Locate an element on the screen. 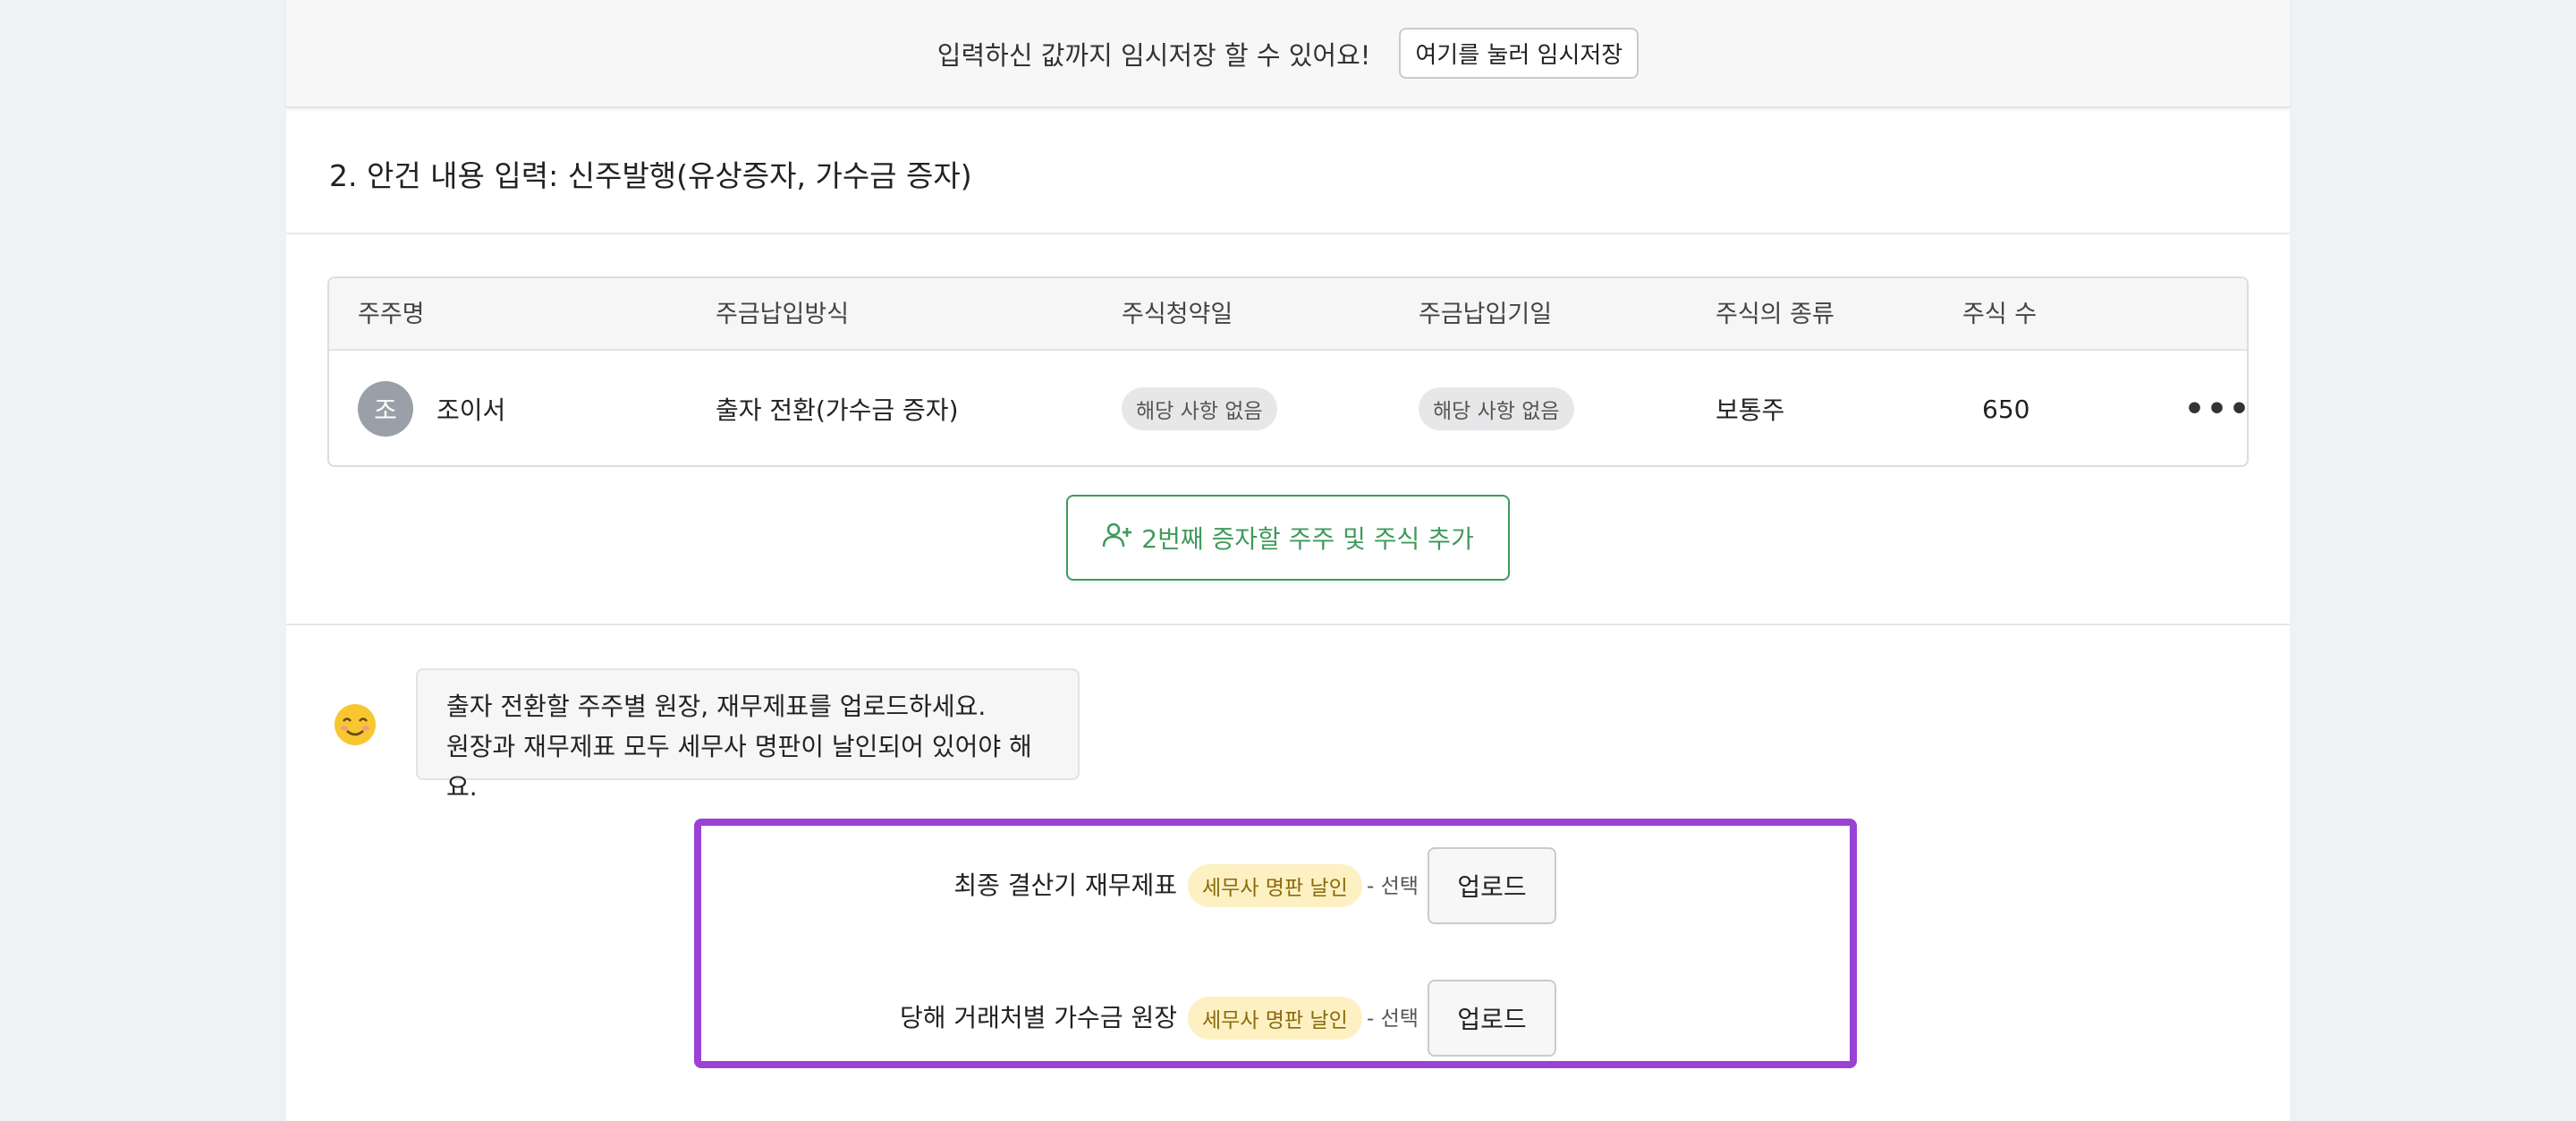  upload-label: 최종 결산기 재무제표 is located at coordinates (1065, 885).